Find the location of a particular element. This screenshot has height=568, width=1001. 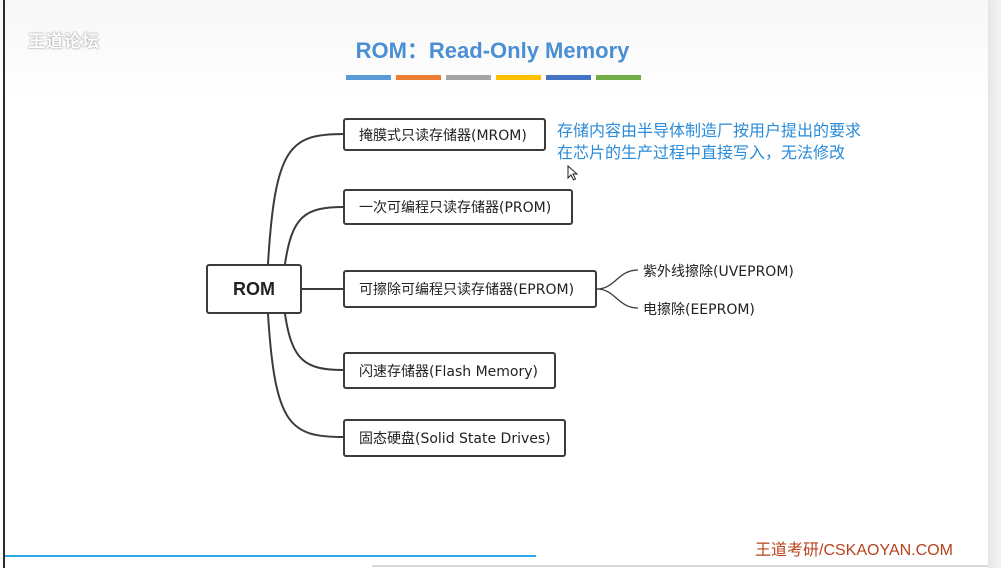

window-edge-right is located at coordinates (994, 284).